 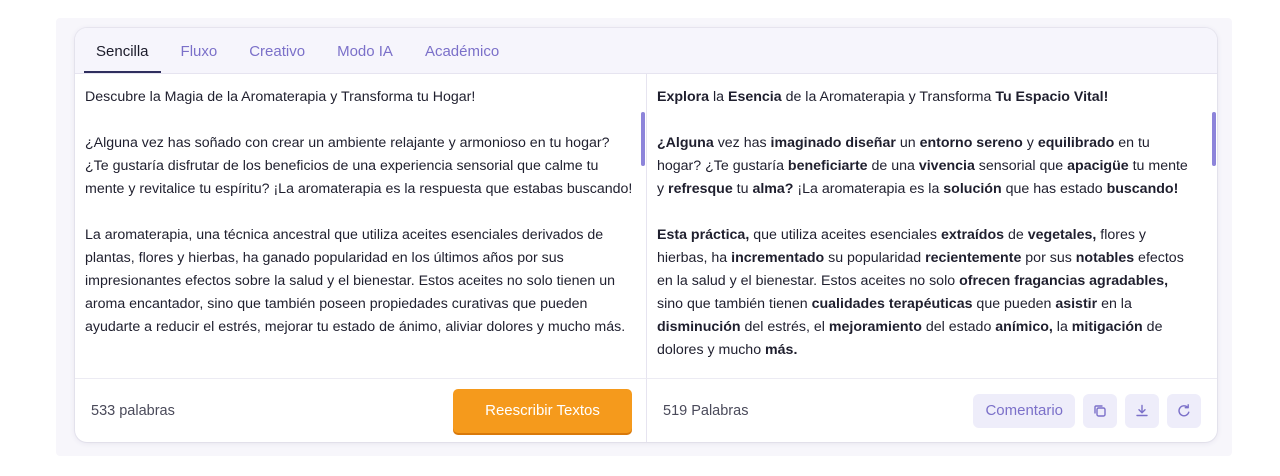 I want to click on output-text-segment: un, so click(x=907, y=143).